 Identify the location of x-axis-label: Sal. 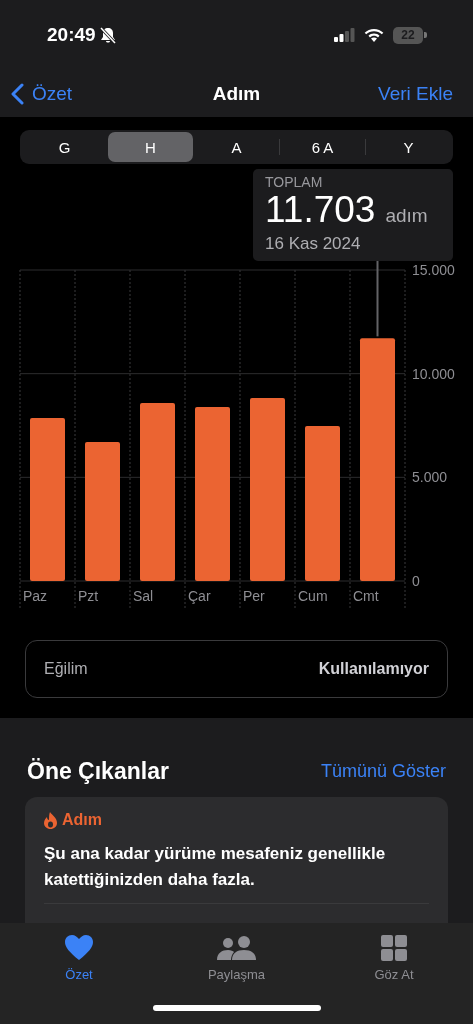
(143, 596).